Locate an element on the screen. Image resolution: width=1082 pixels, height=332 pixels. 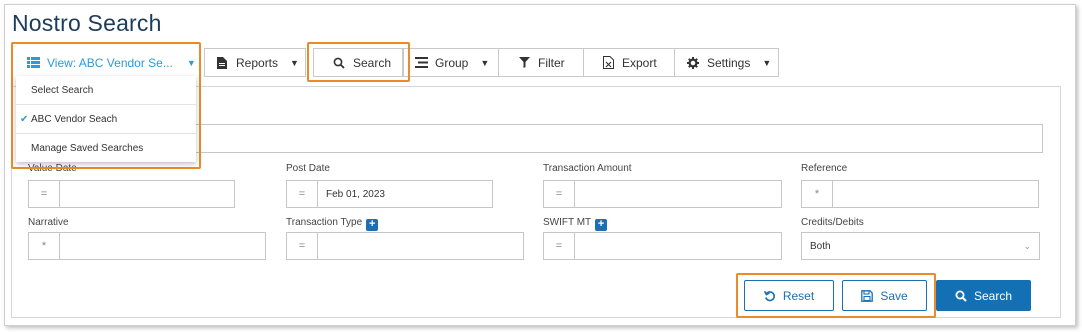
narrative-operator: * is located at coordinates (44, 246).